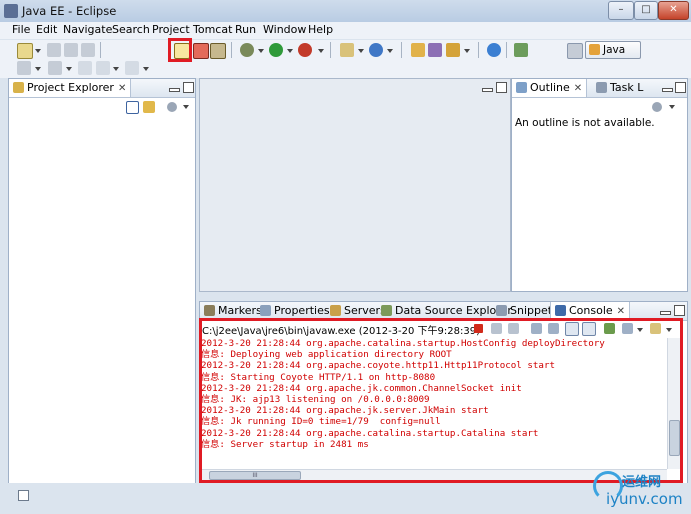 This screenshot has width=691, height=514. I want to click on eclipse-app-icon, so click(11, 11).